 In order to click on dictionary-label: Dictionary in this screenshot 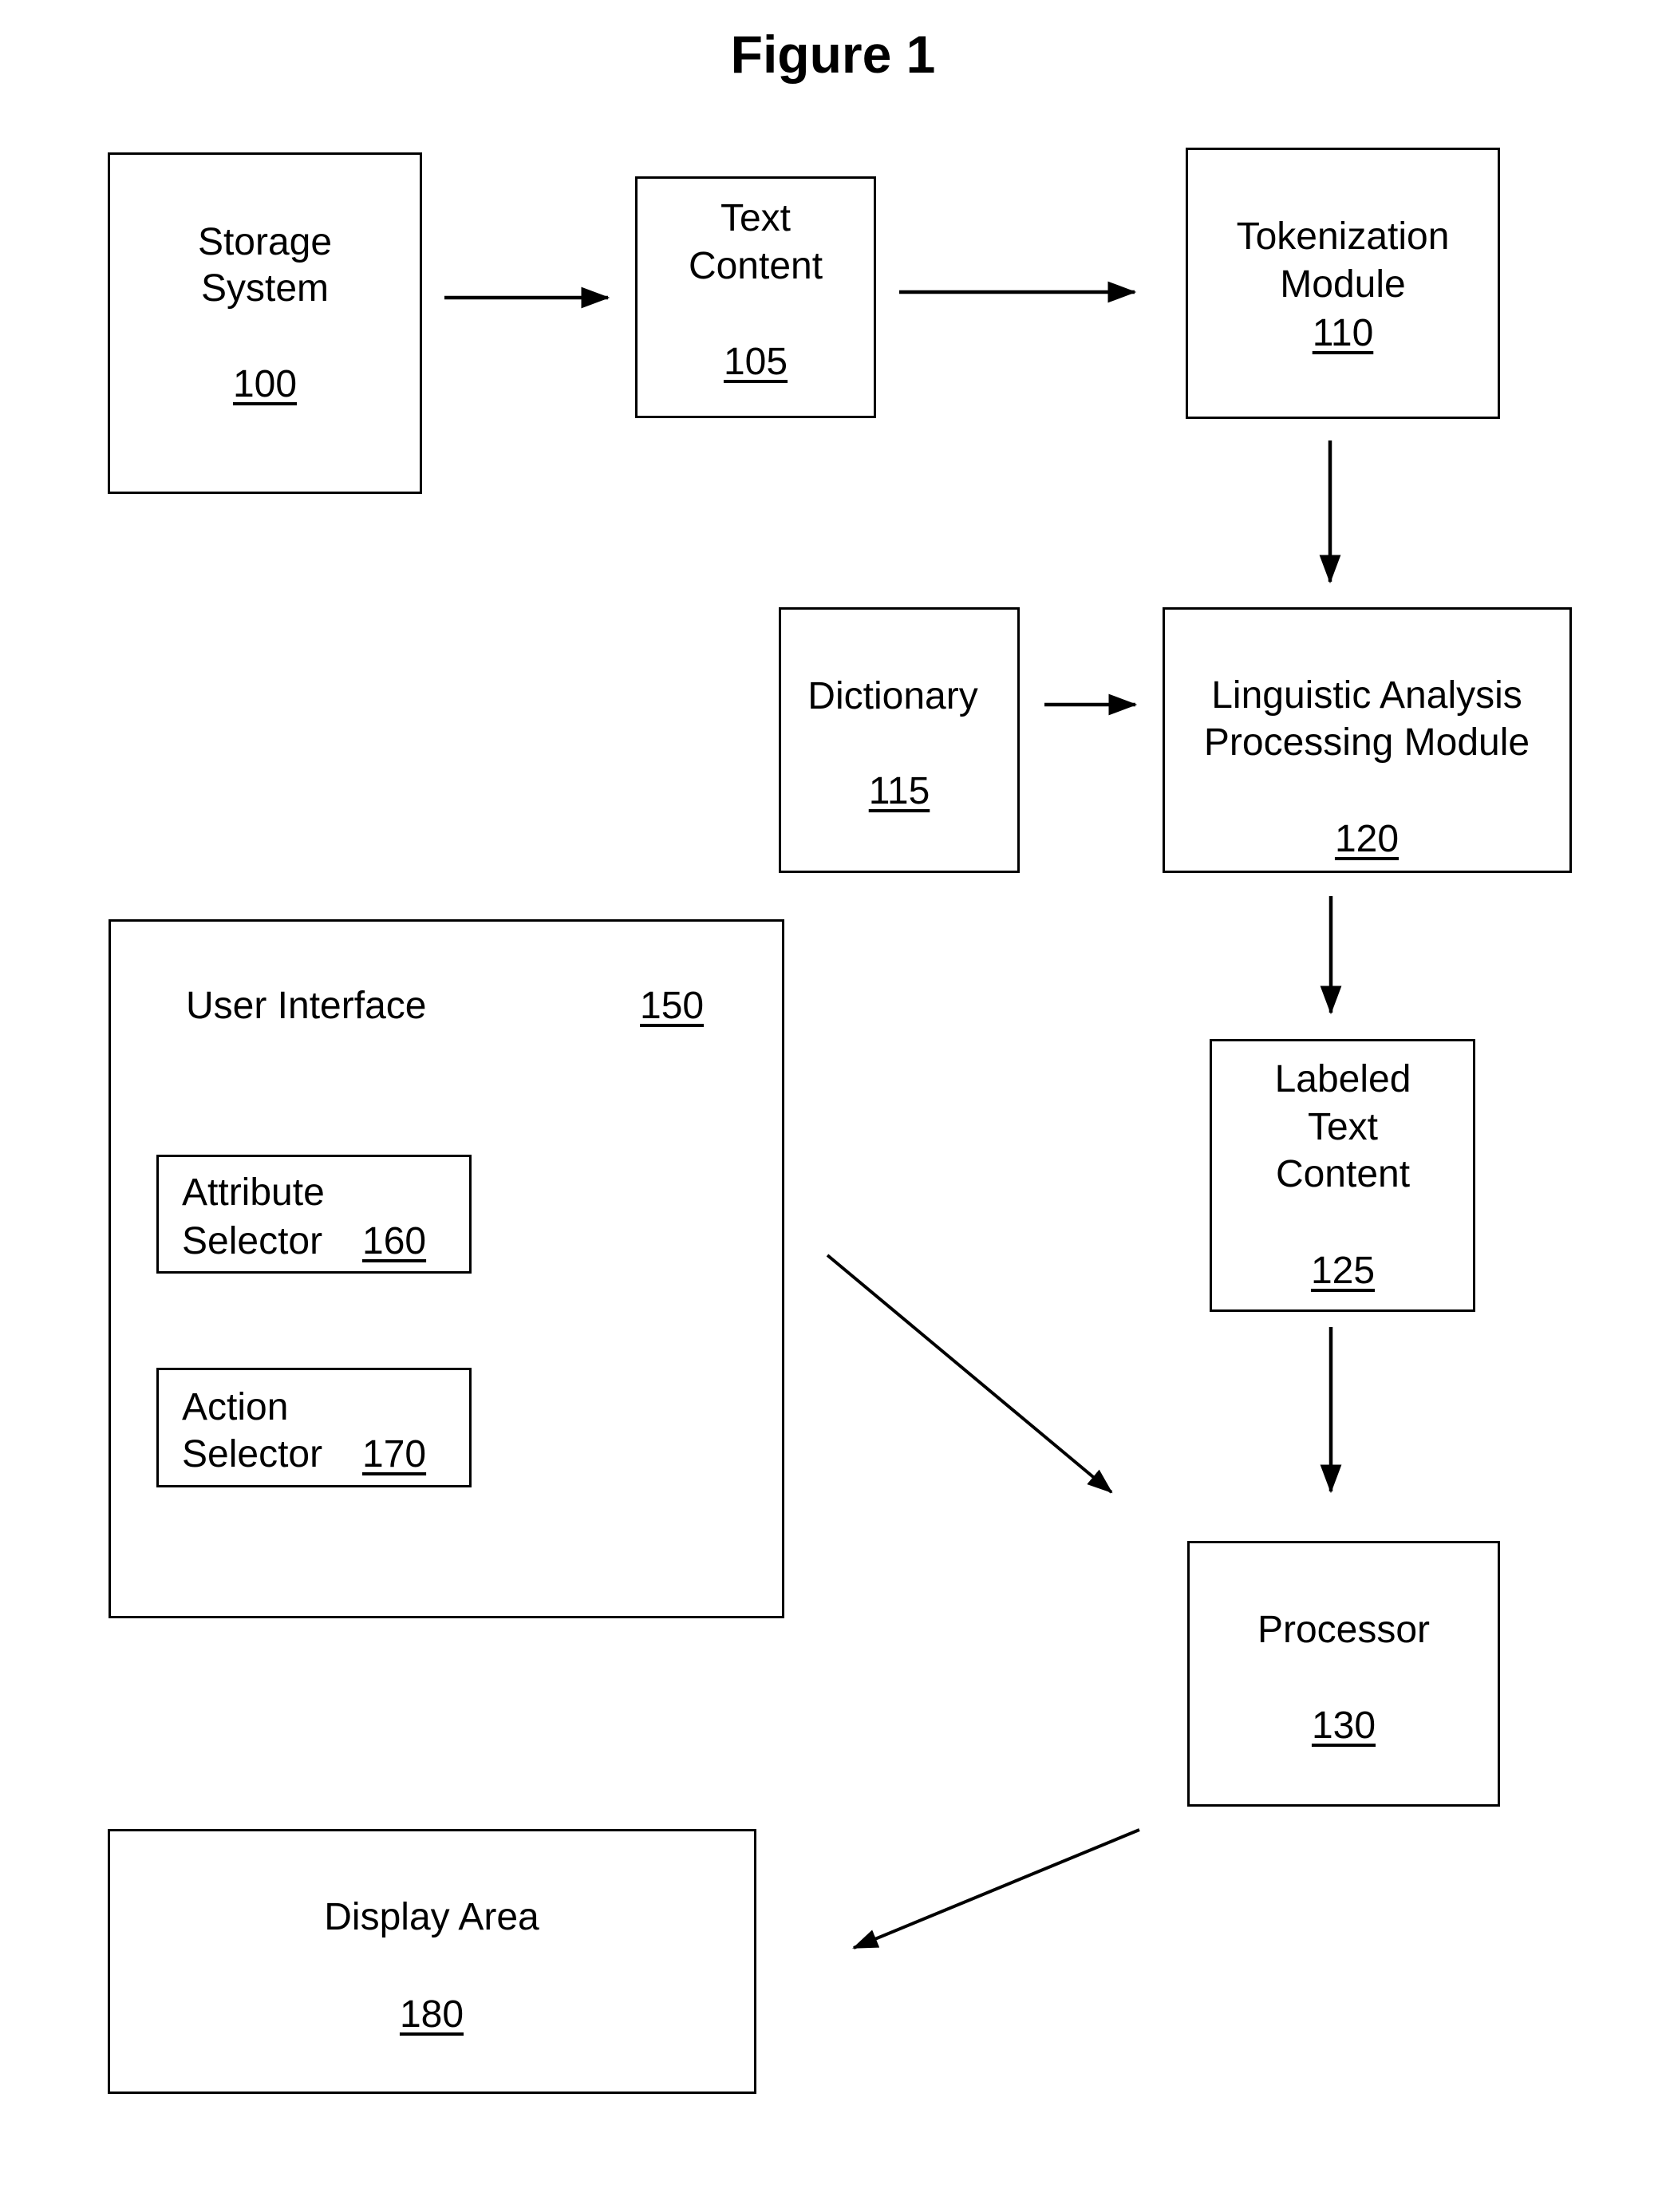, I will do `click(892, 696)`.